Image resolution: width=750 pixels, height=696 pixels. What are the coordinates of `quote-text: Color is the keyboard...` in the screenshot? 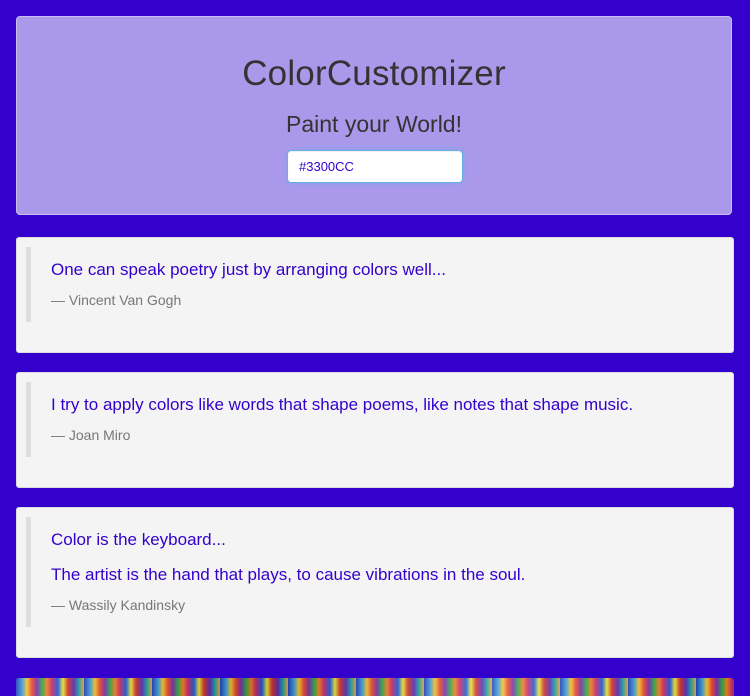 It's located at (138, 539).